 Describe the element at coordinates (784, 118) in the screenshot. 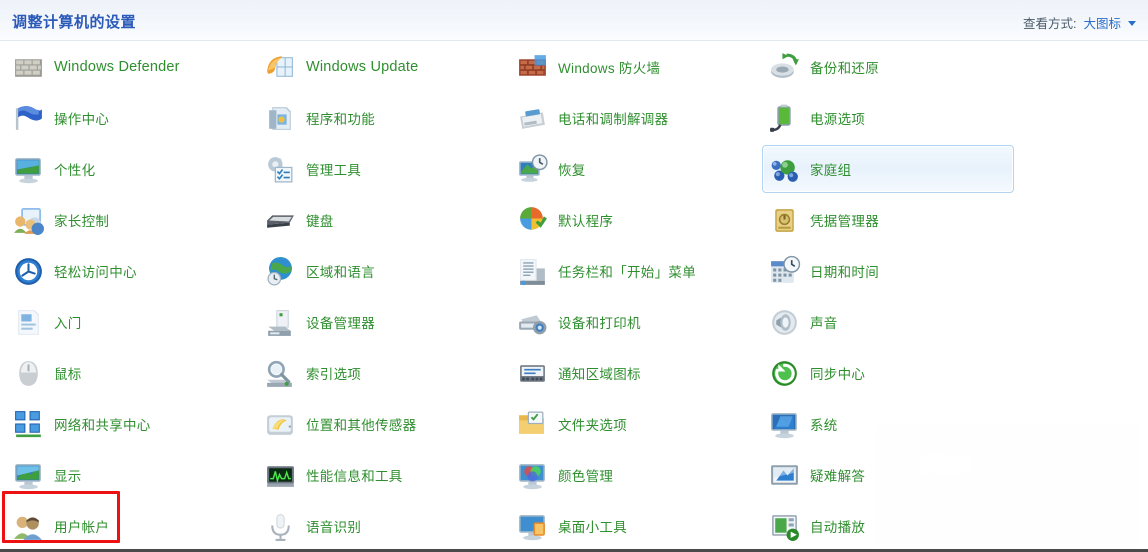

I see `power-options-icon` at that location.